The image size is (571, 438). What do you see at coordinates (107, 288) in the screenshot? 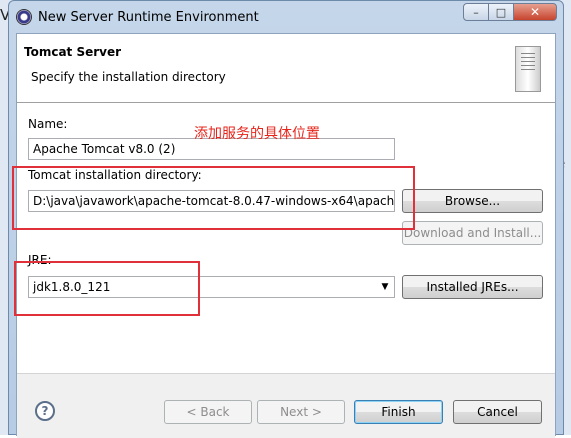
I see `highlight-jre` at bounding box center [107, 288].